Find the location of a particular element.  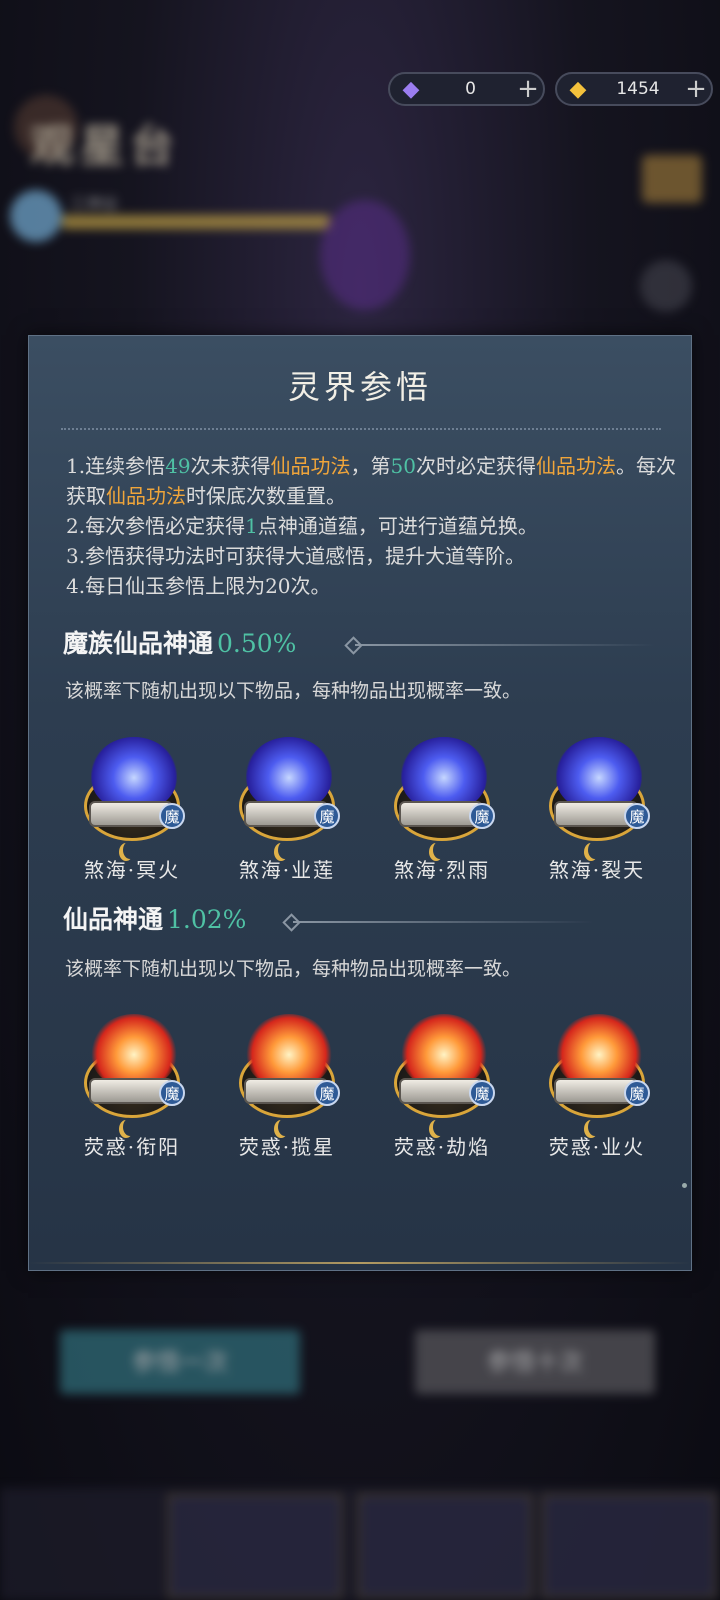

rule-2: 2.每次参悟必定获得1点神通道蕴，可进行道蕴兑换。 is located at coordinates (302, 526).